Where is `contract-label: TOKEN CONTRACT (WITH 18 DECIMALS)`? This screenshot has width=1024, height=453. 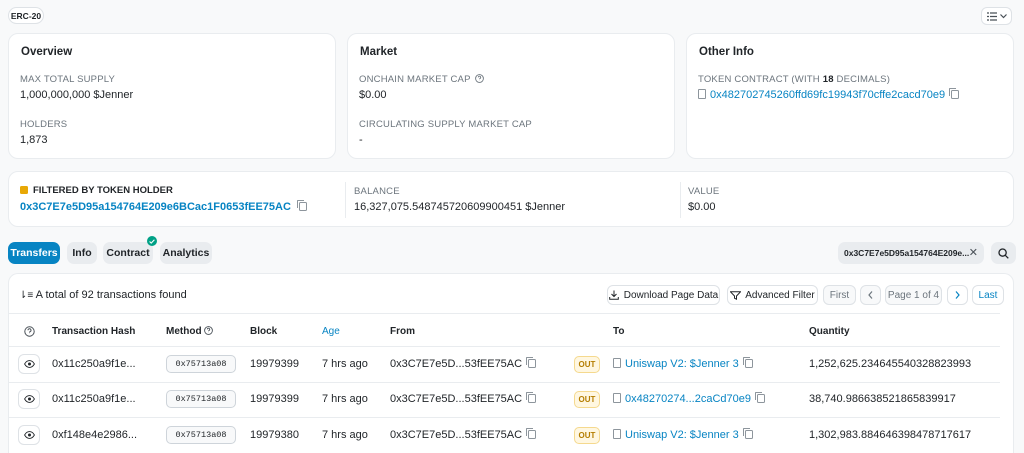
contract-label: TOKEN CONTRACT (WITH 18 DECIMALS) is located at coordinates (794, 79).